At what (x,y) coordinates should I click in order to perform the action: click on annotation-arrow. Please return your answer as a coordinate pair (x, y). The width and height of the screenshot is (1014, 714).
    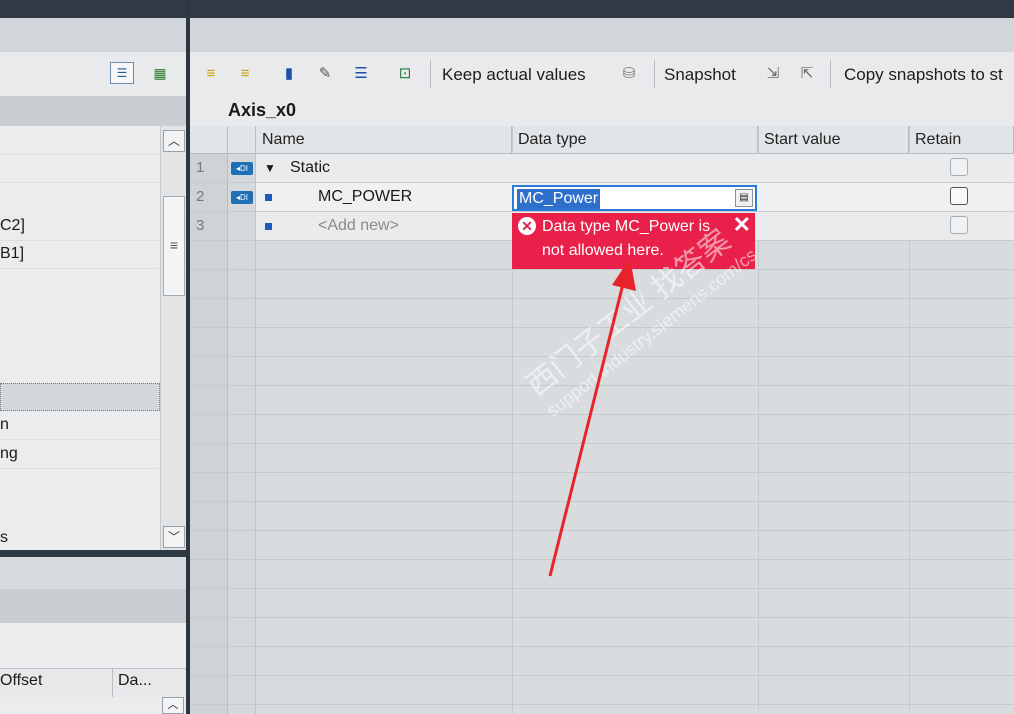
    Looking at the image, I should click on (592, 417).